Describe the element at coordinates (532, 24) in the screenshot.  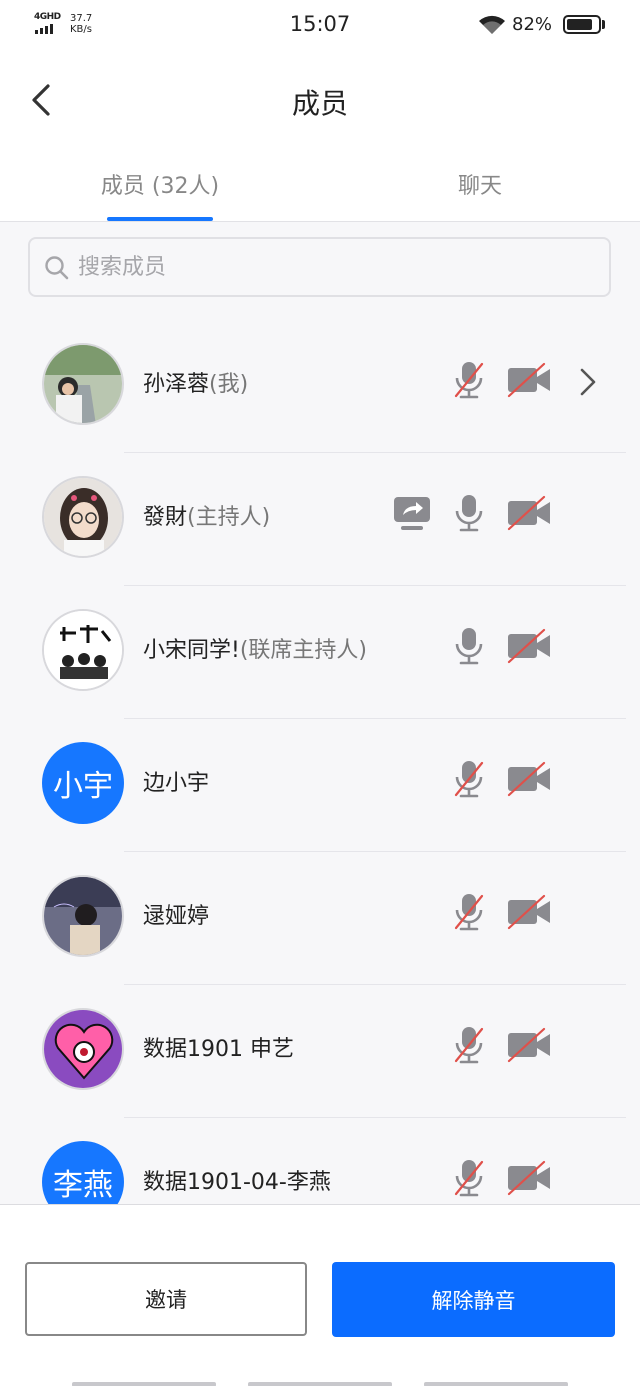
I see `battery-percent: 82%` at that location.